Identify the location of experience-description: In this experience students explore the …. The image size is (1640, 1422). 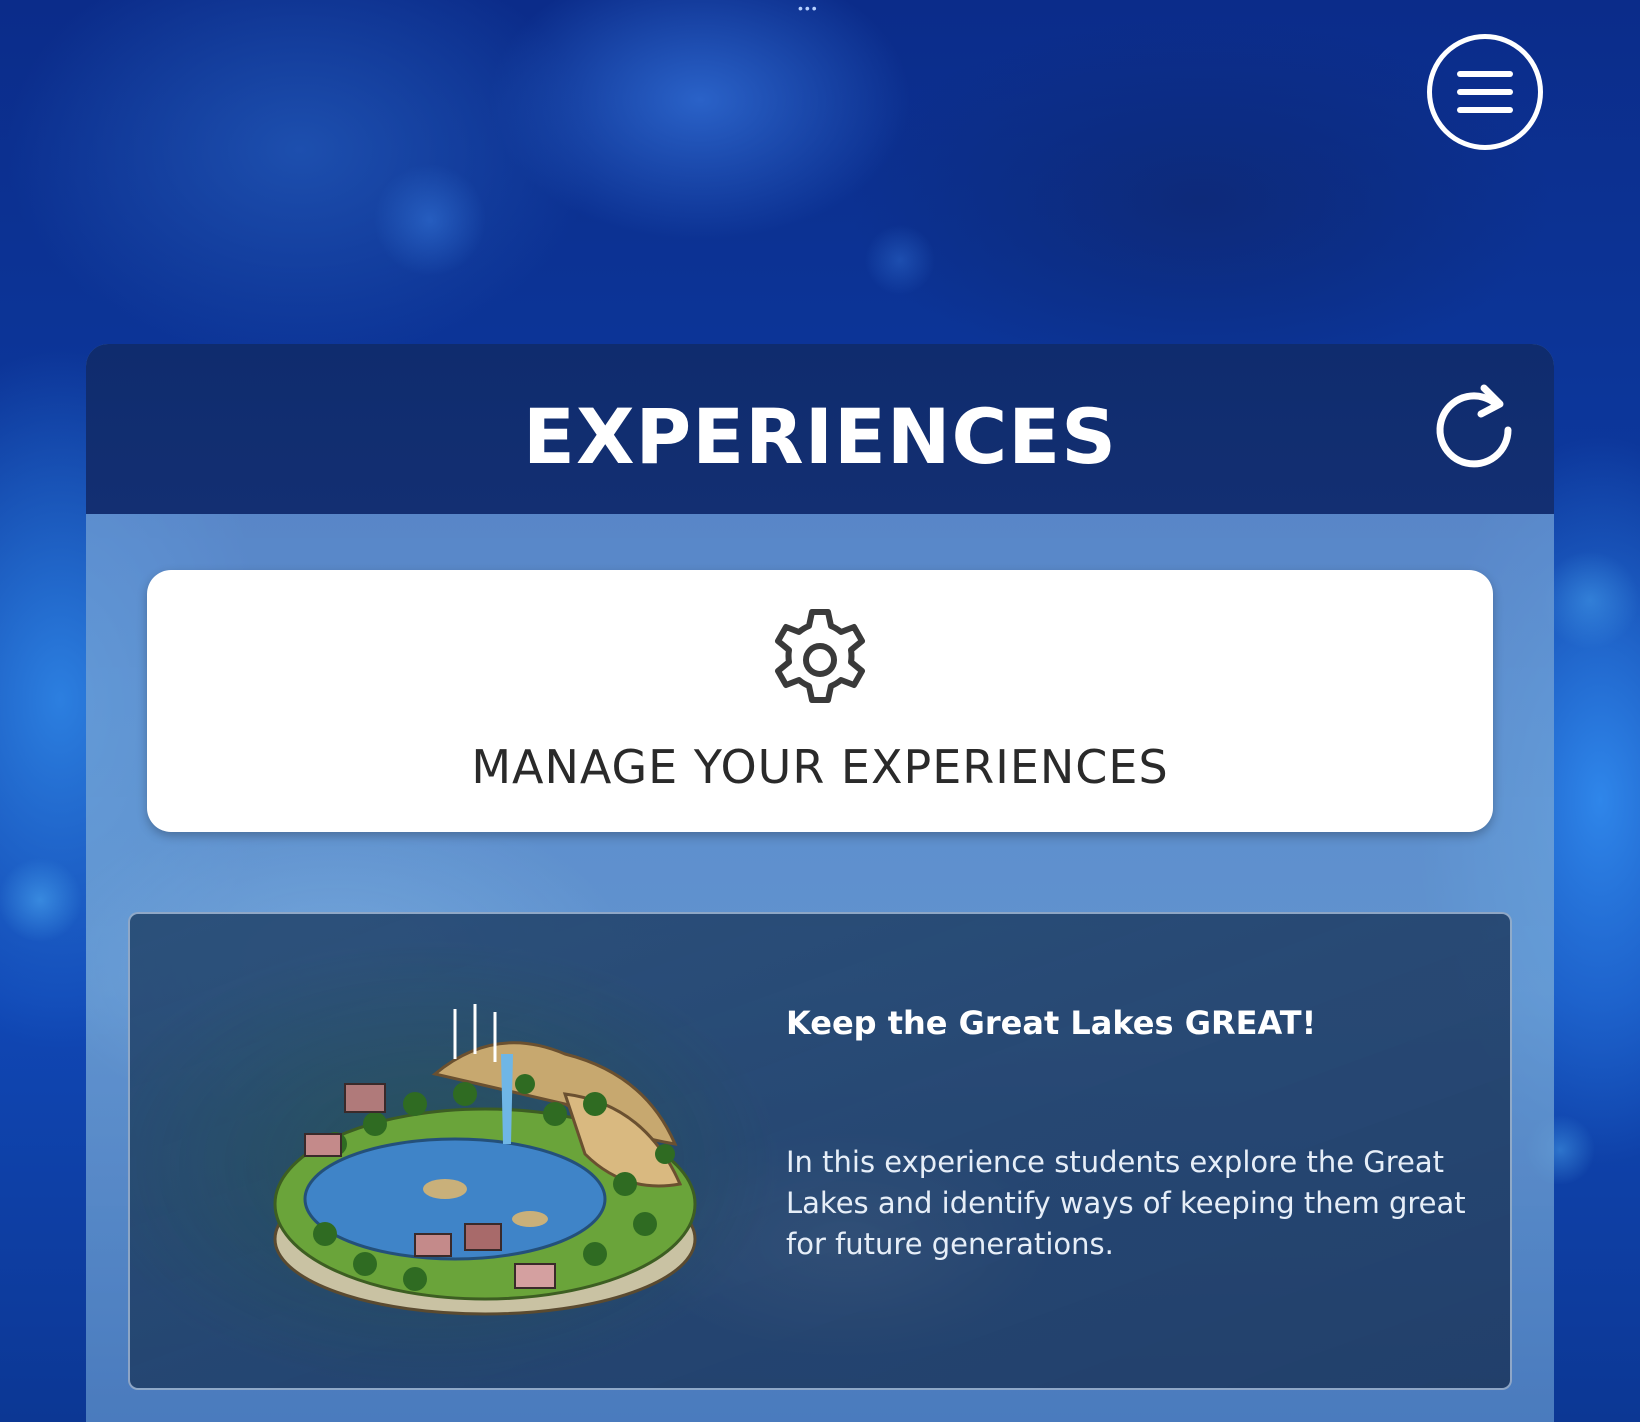
(1126, 1203).